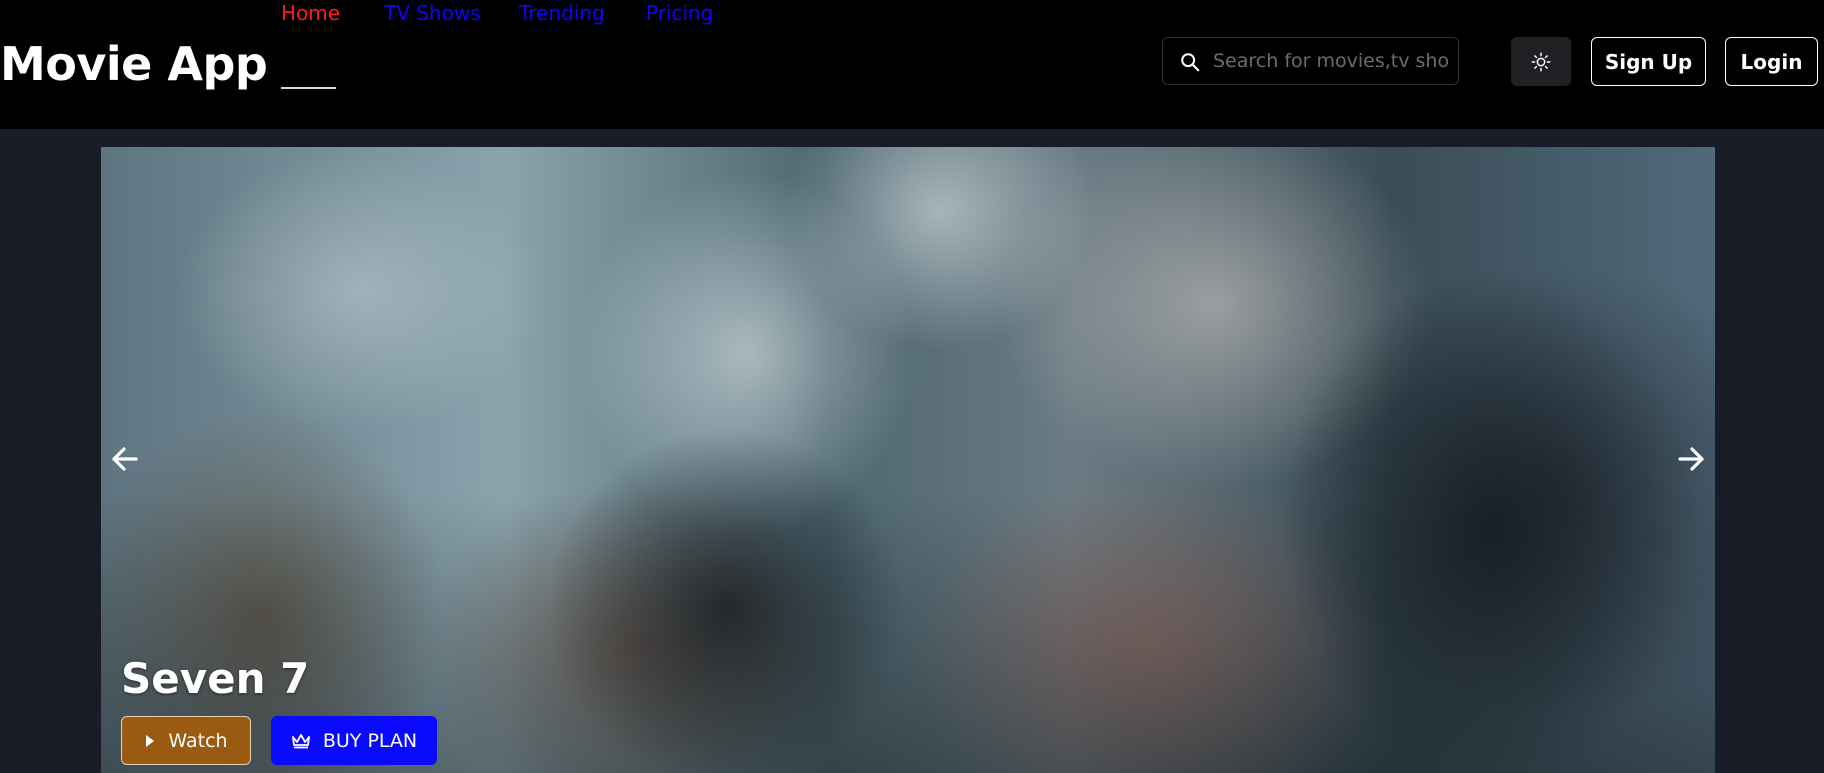  Describe the element at coordinates (125, 459) in the screenshot. I see `arrow-left-icon` at that location.